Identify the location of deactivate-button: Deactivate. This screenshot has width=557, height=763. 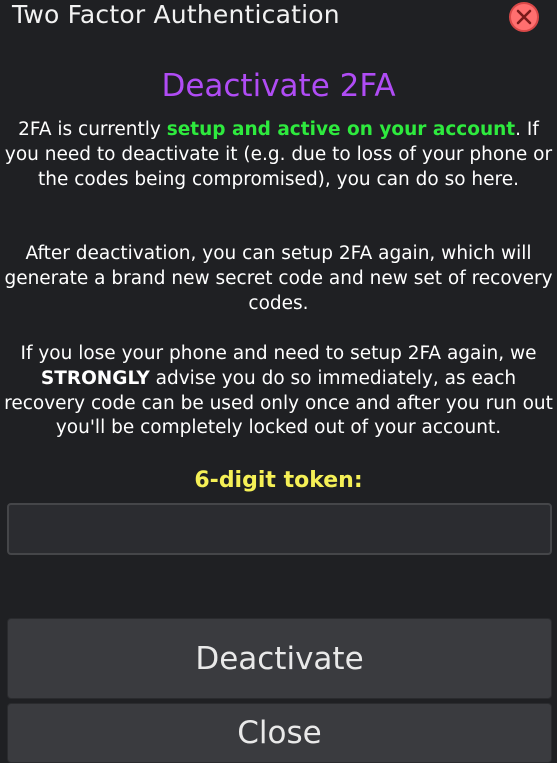
(279, 658).